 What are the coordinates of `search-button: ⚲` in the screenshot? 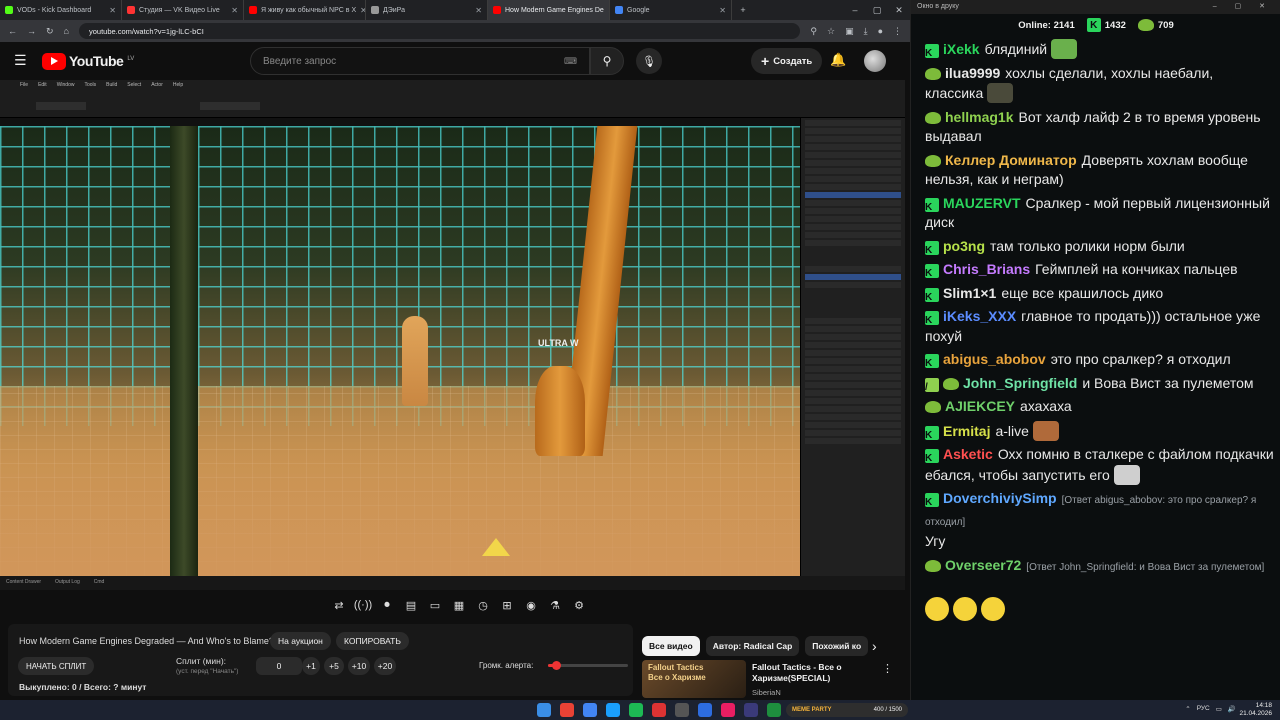 It's located at (607, 61).